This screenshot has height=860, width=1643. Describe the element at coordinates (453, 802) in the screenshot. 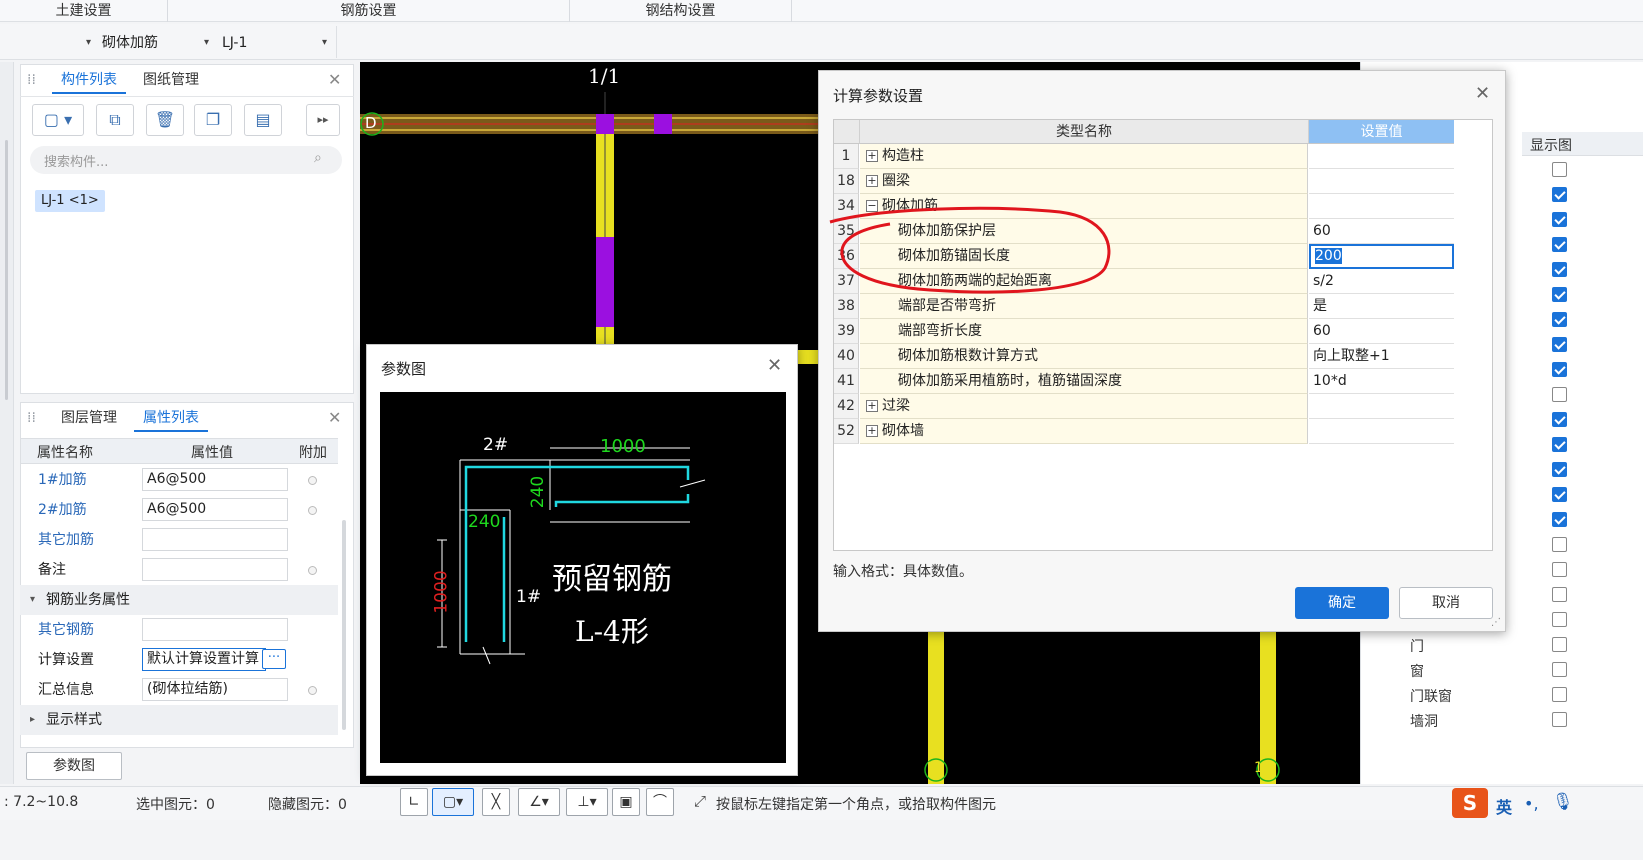

I see `rect-select-icon: ▢▾` at that location.